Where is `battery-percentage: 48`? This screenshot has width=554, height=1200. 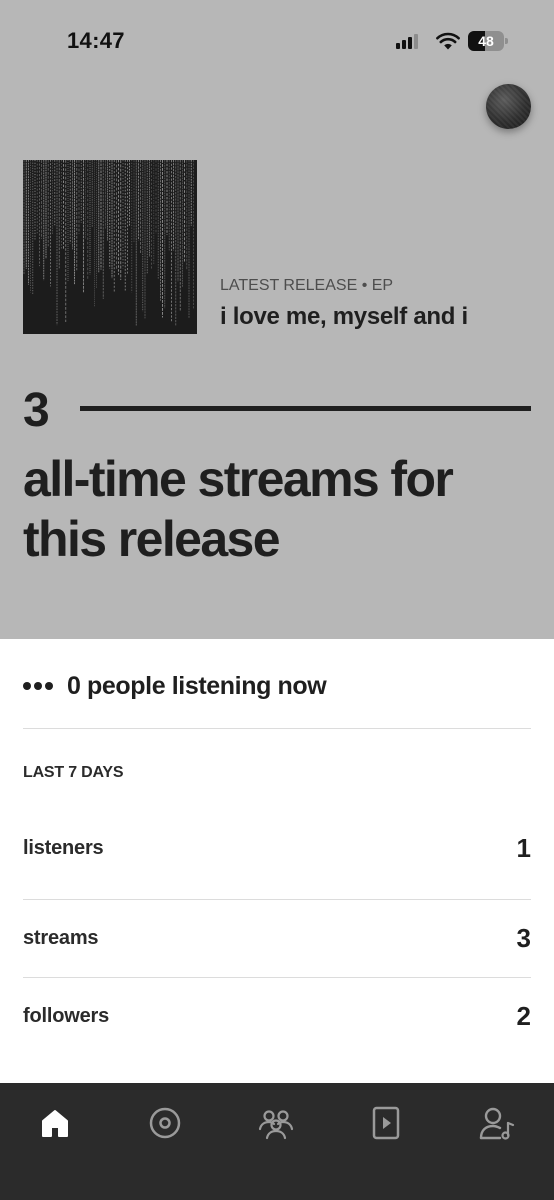
battery-percentage: 48 is located at coordinates (486, 41).